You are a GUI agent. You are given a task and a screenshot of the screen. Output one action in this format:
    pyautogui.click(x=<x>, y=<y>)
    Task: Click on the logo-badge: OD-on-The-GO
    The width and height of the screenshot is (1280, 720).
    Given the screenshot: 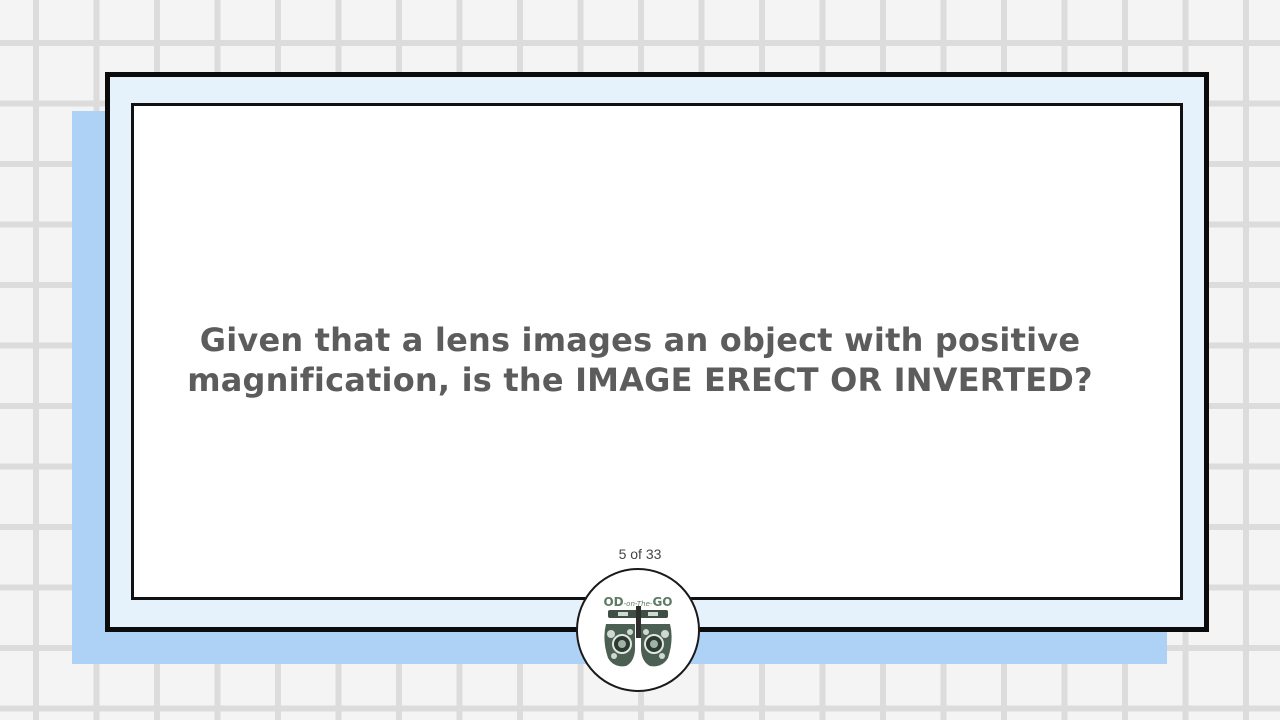 What is the action you would take?
    pyautogui.click(x=638, y=630)
    